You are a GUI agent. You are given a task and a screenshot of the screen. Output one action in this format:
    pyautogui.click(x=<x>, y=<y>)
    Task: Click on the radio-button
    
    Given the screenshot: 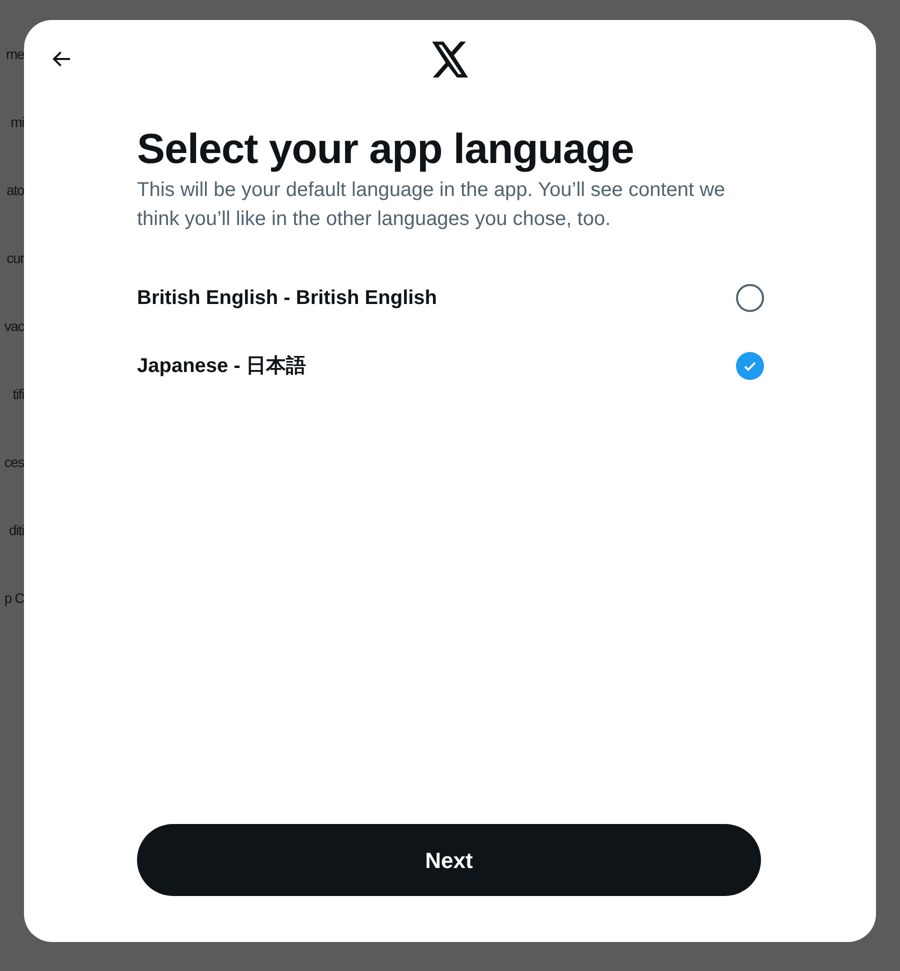 What is the action you would take?
    pyautogui.click(x=750, y=298)
    